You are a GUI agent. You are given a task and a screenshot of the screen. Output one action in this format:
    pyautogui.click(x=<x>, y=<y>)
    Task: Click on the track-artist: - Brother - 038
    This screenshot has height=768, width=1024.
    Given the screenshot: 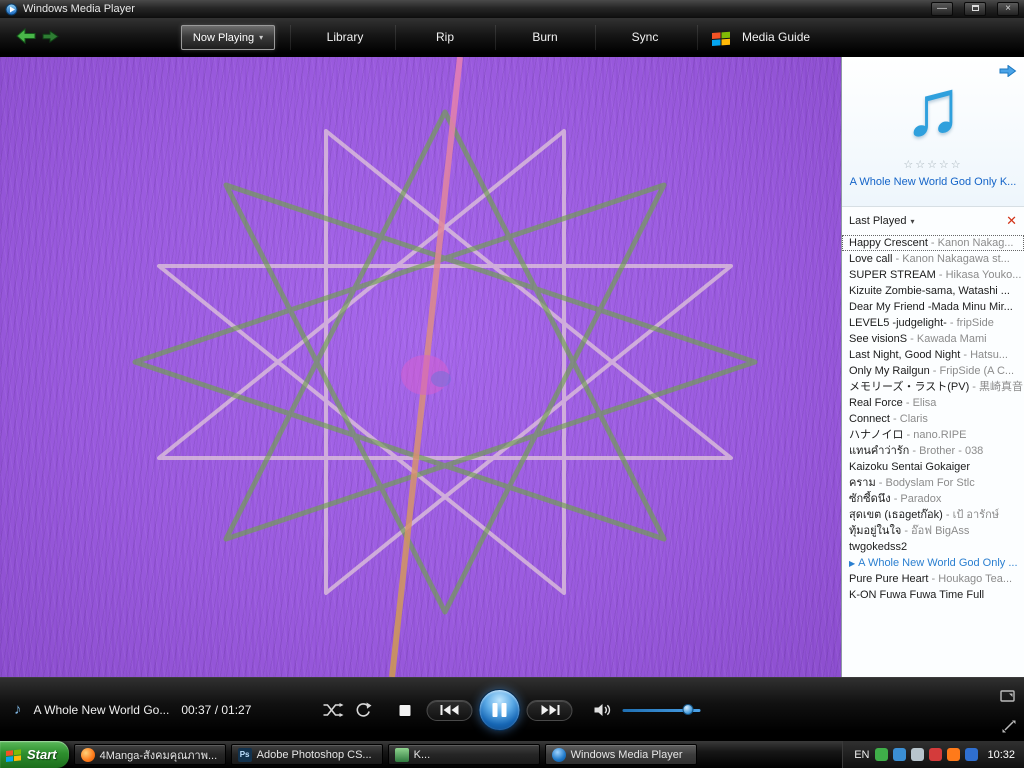 What is the action you would take?
    pyautogui.click(x=946, y=451)
    